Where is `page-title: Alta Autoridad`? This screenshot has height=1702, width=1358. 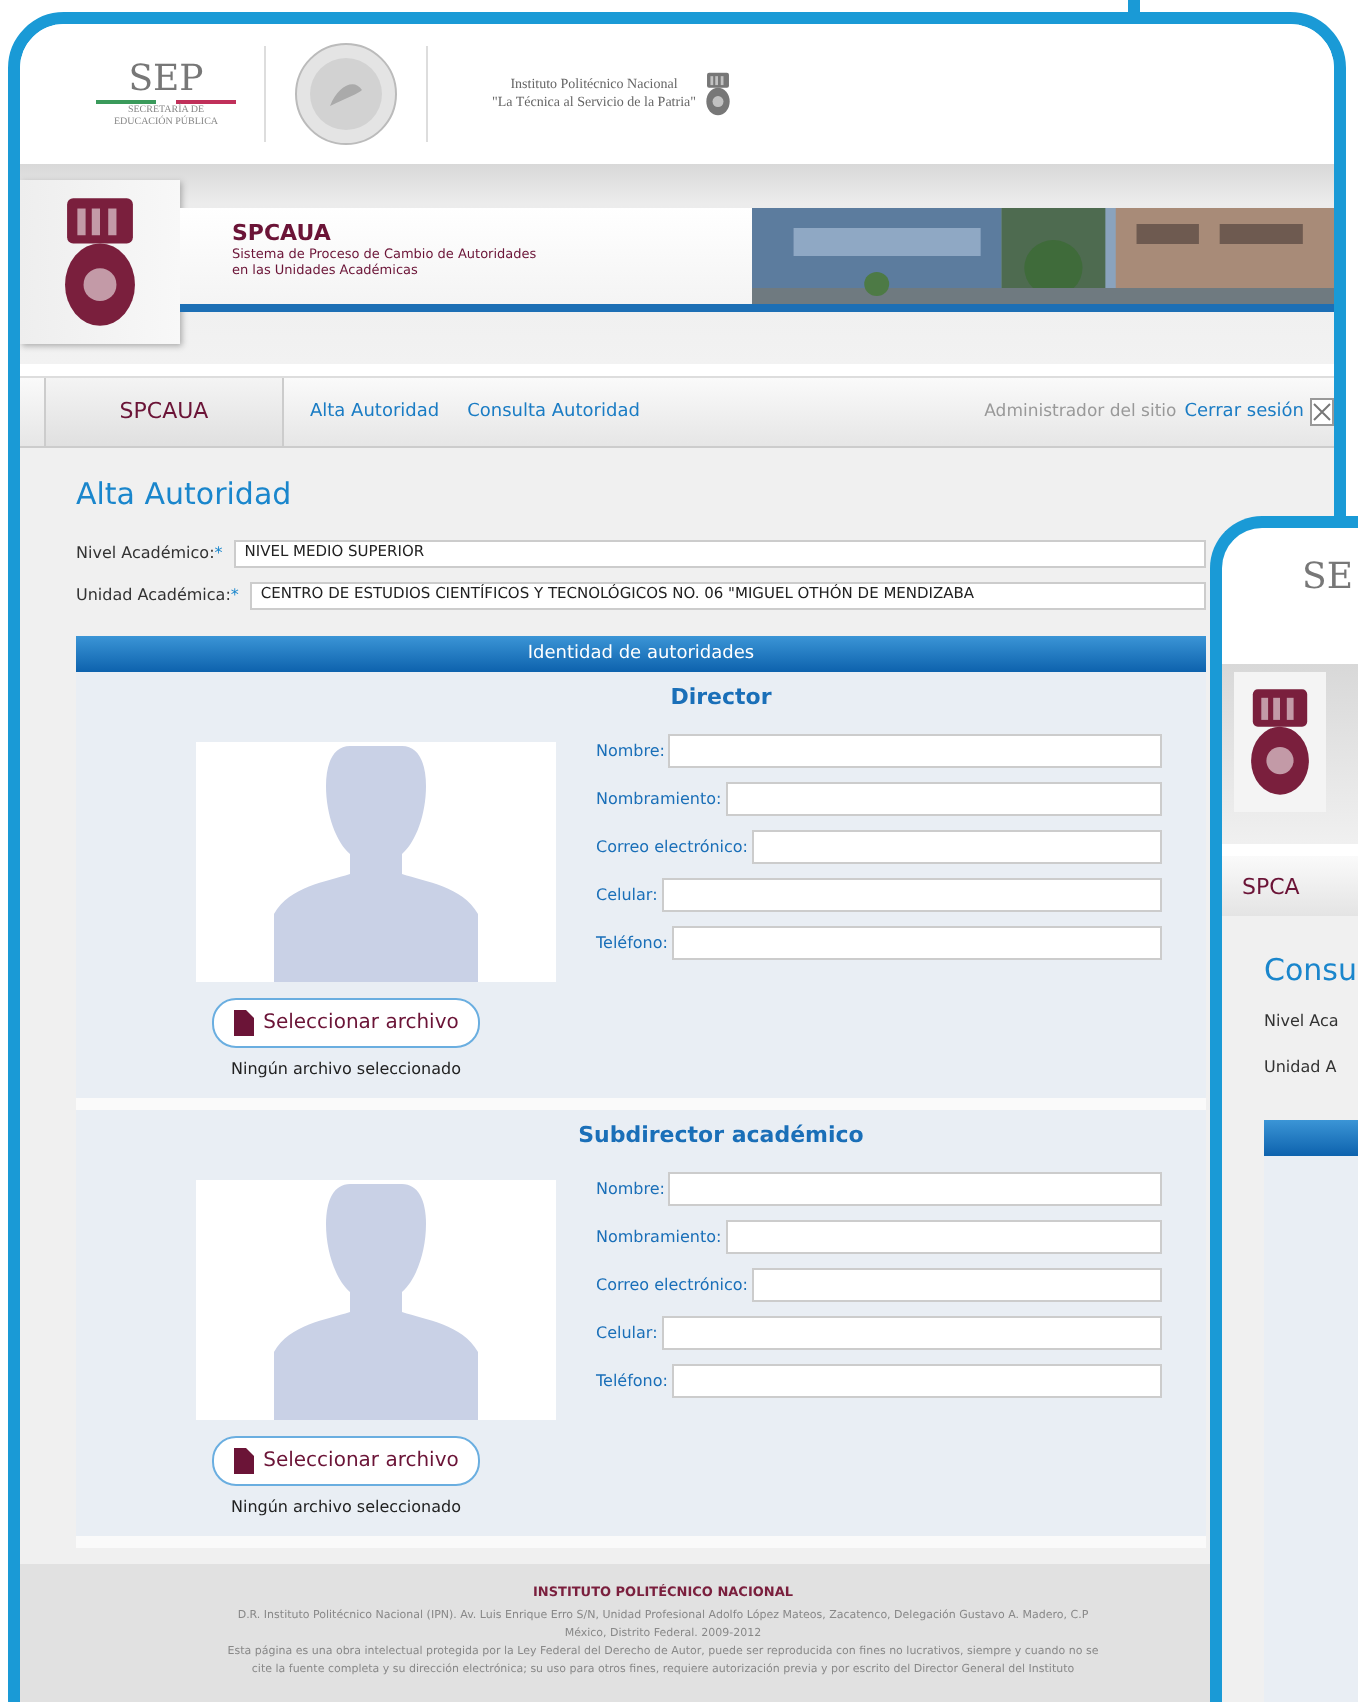
page-title: Alta Autoridad is located at coordinates (185, 494).